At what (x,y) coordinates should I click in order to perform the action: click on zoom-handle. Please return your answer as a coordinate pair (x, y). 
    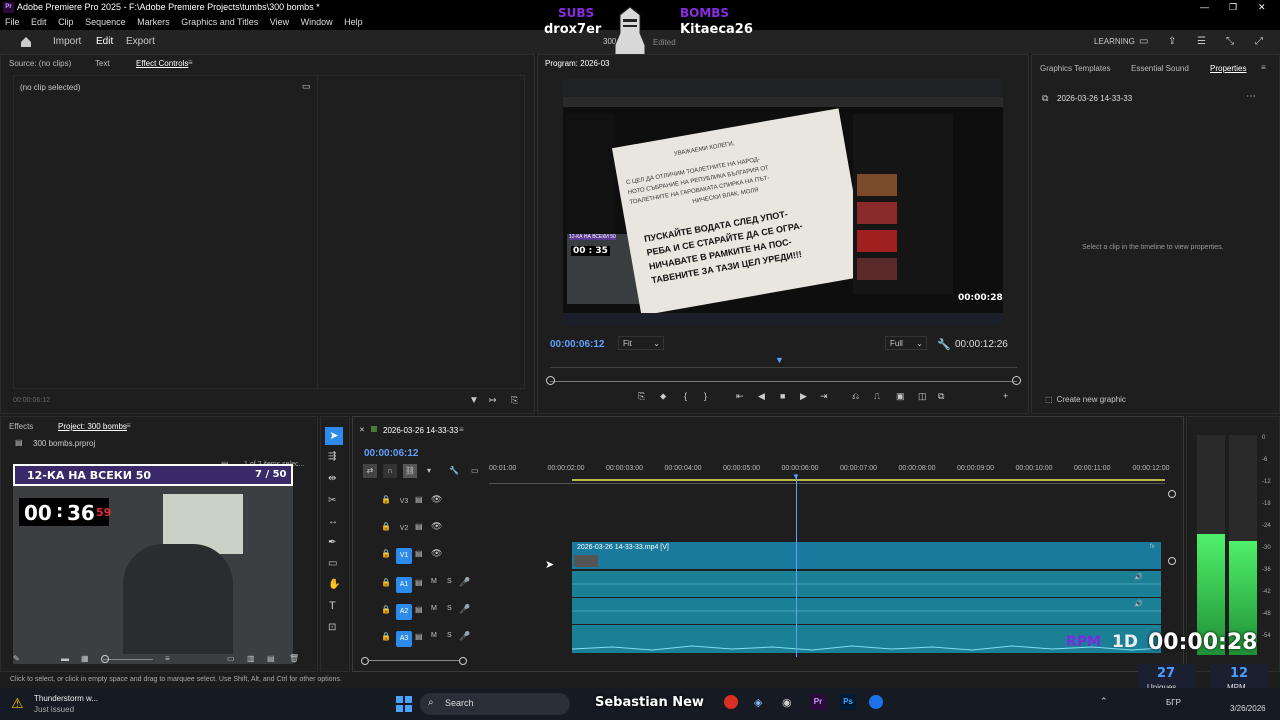
    Looking at the image, I should click on (105, 659).